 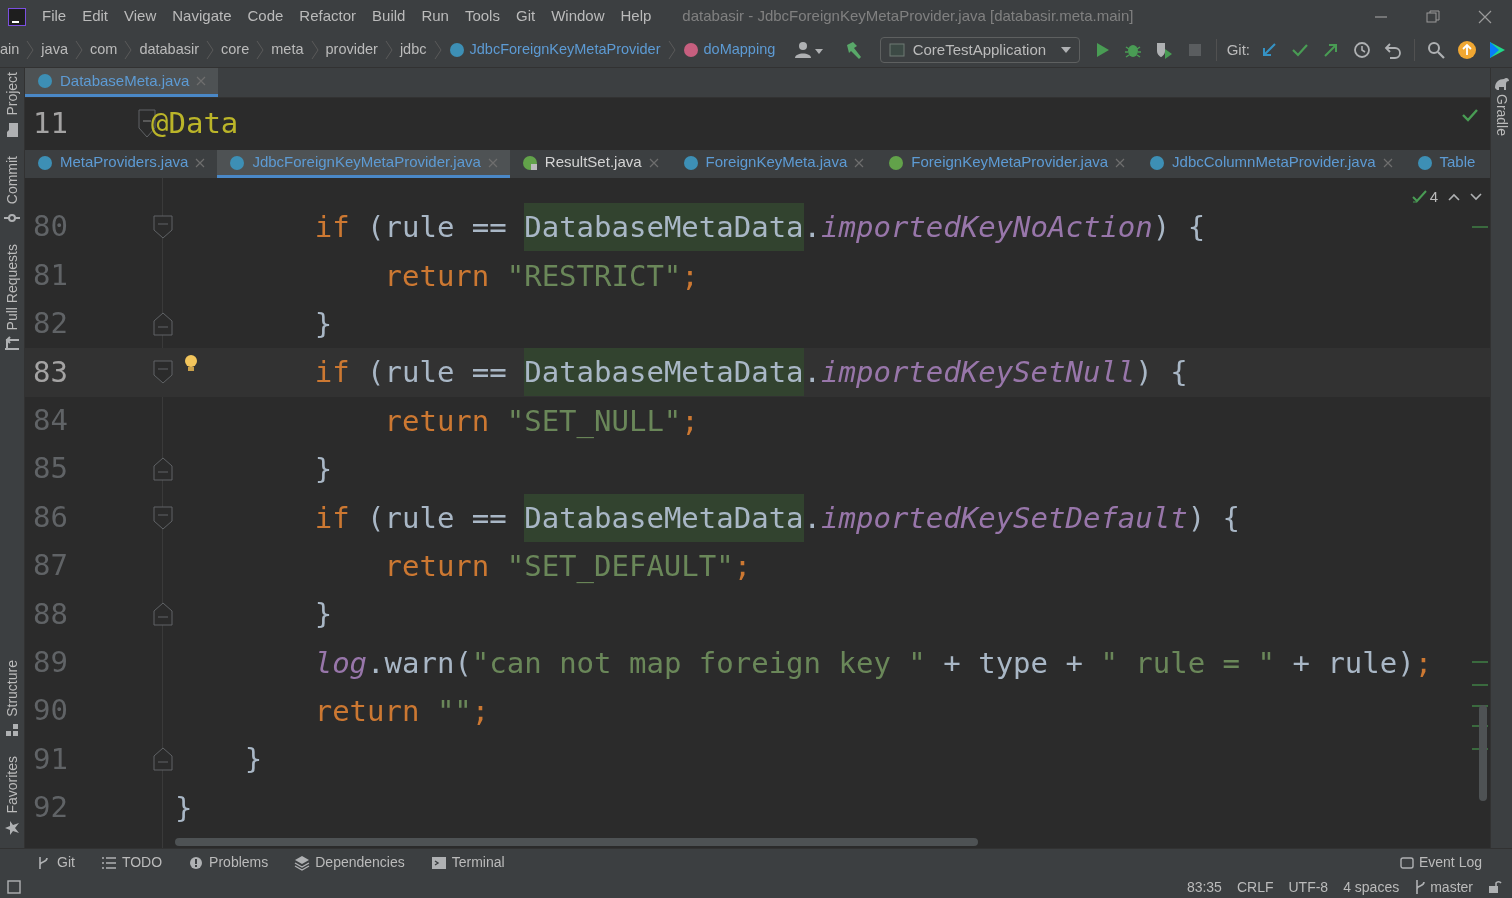 I want to click on breadcrumb: com, so click(x=103, y=50).